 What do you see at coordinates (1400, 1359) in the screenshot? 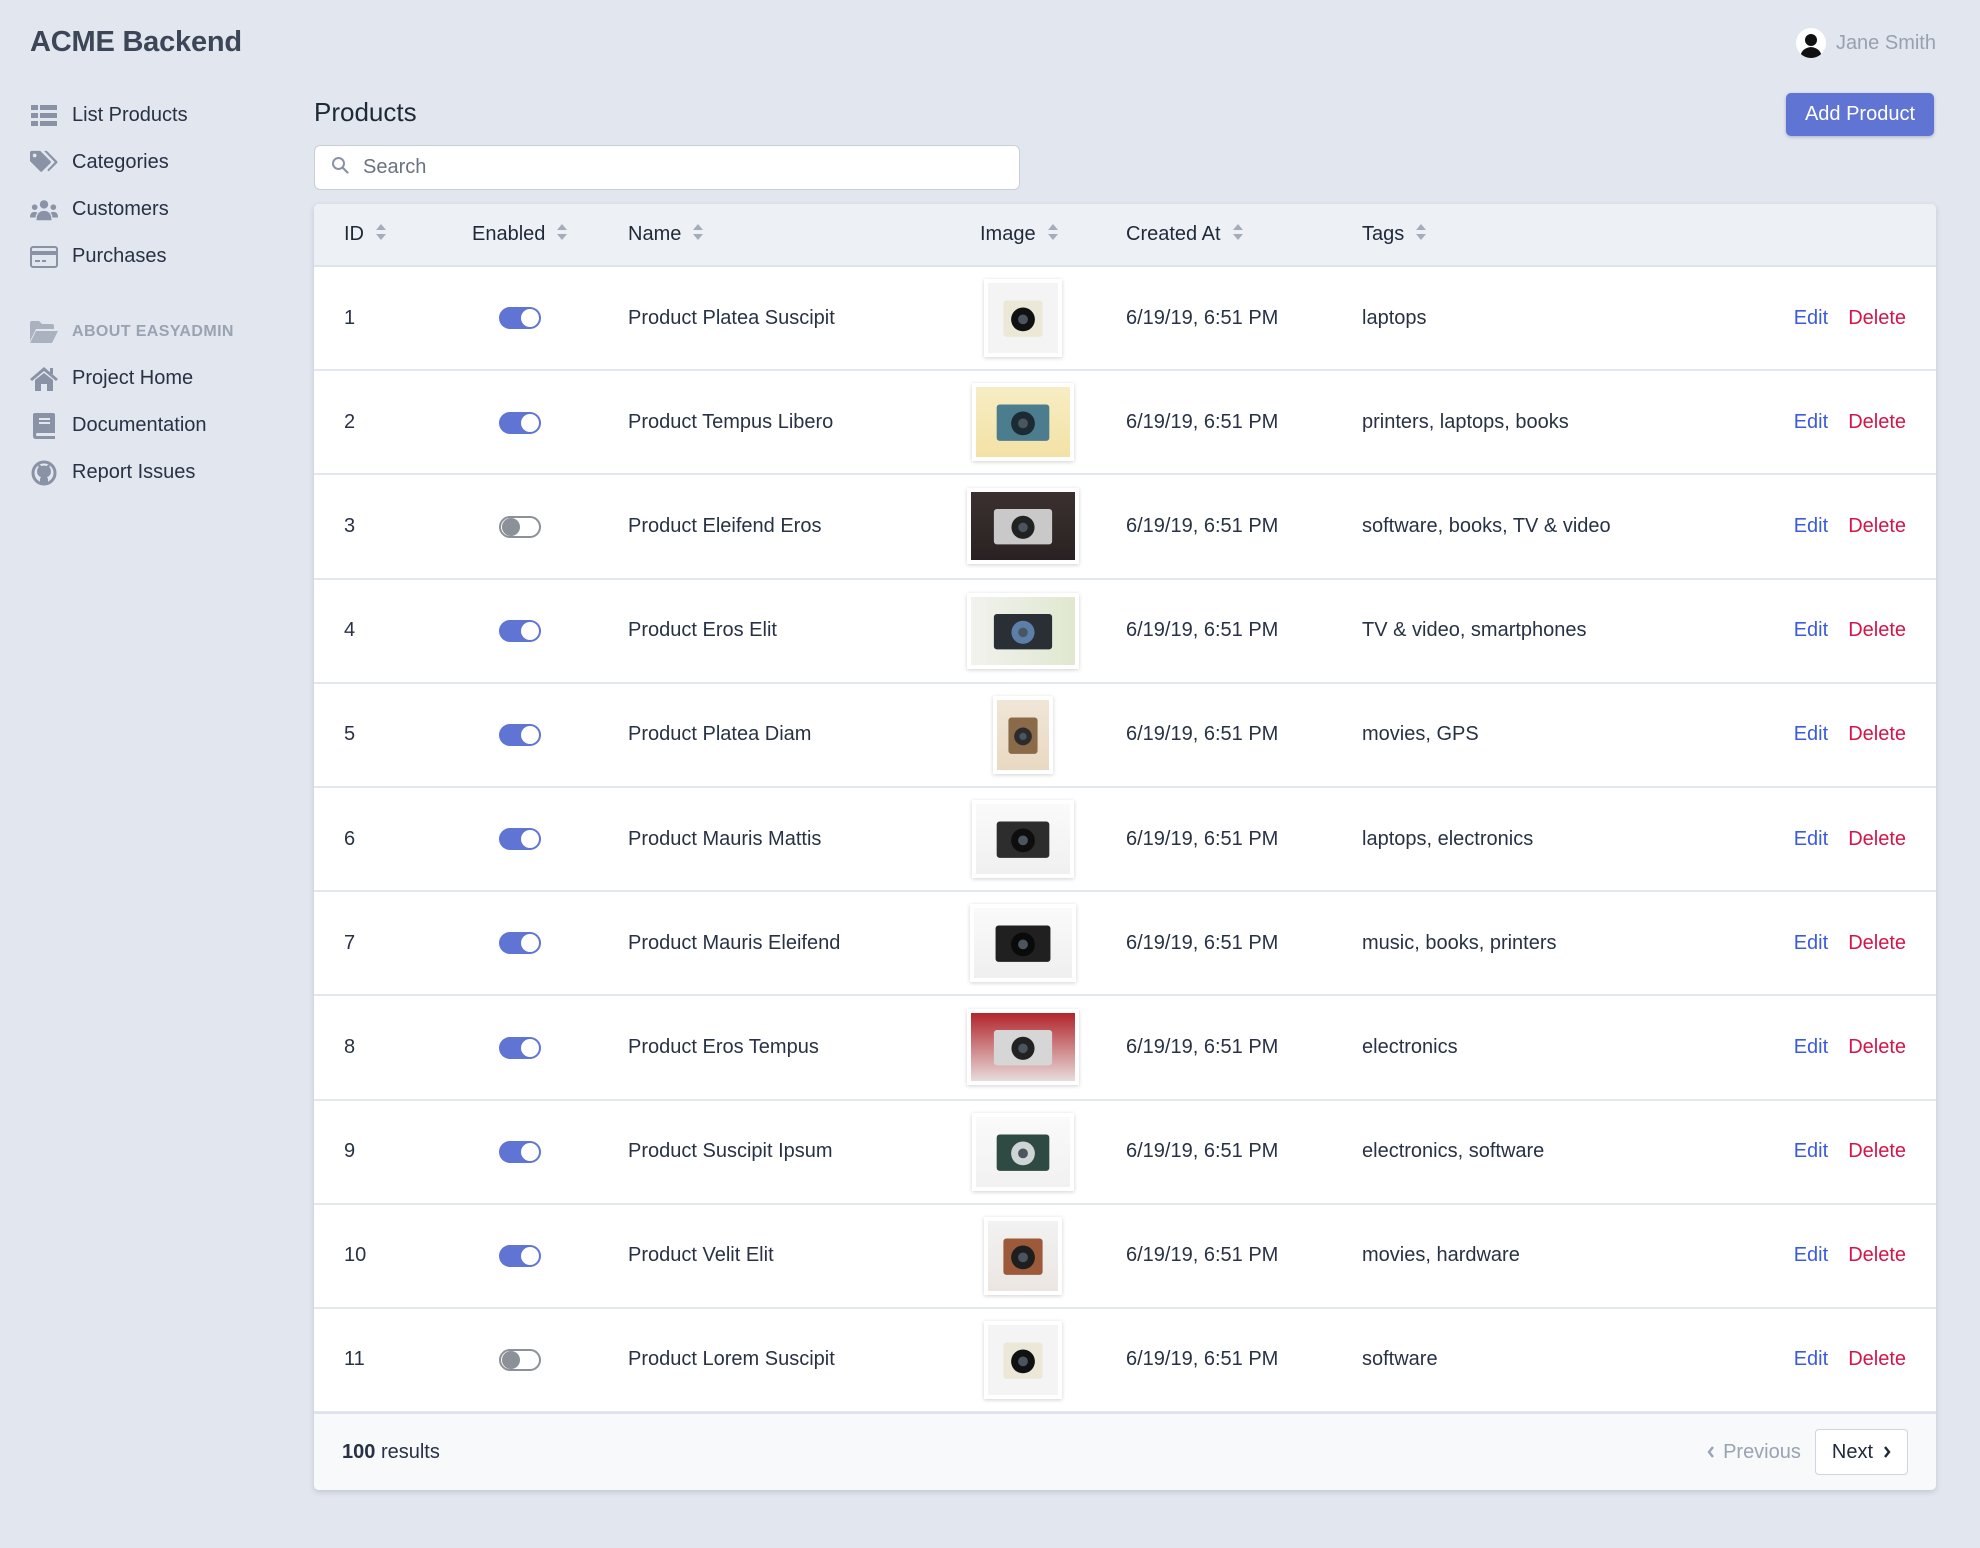
I see `cell-tags: software` at bounding box center [1400, 1359].